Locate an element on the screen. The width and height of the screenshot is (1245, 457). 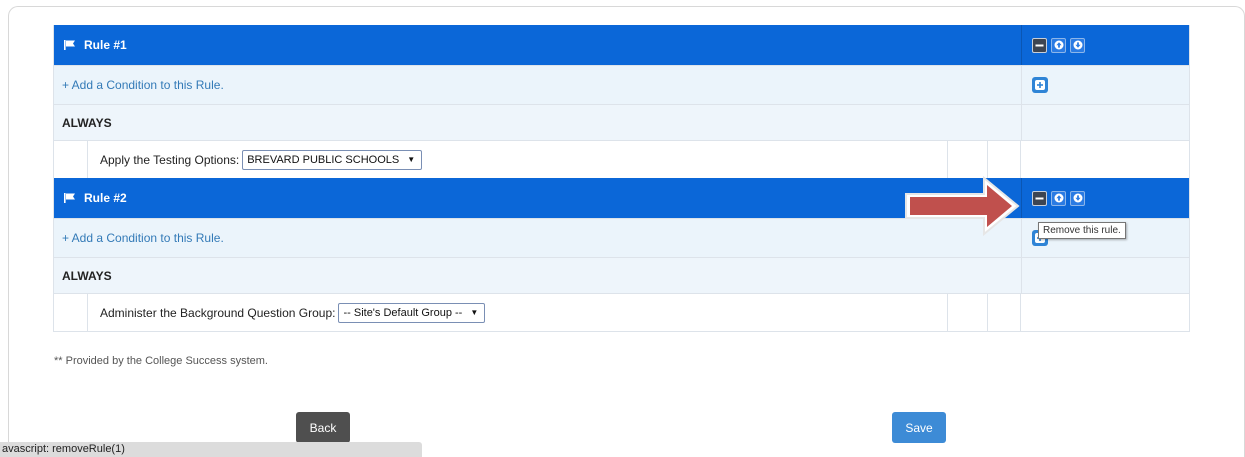
option-label: Apply the Testing Options: is located at coordinates (170, 159).